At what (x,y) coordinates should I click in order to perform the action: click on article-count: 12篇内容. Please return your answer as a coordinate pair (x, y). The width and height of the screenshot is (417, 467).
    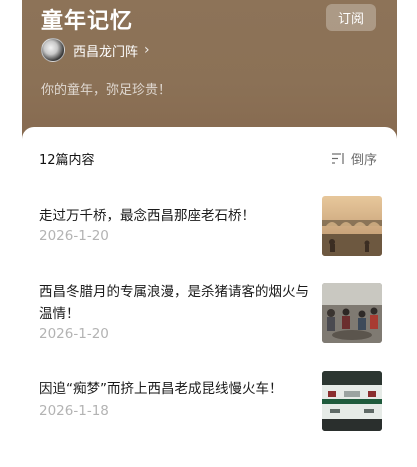
    Looking at the image, I should click on (67, 160).